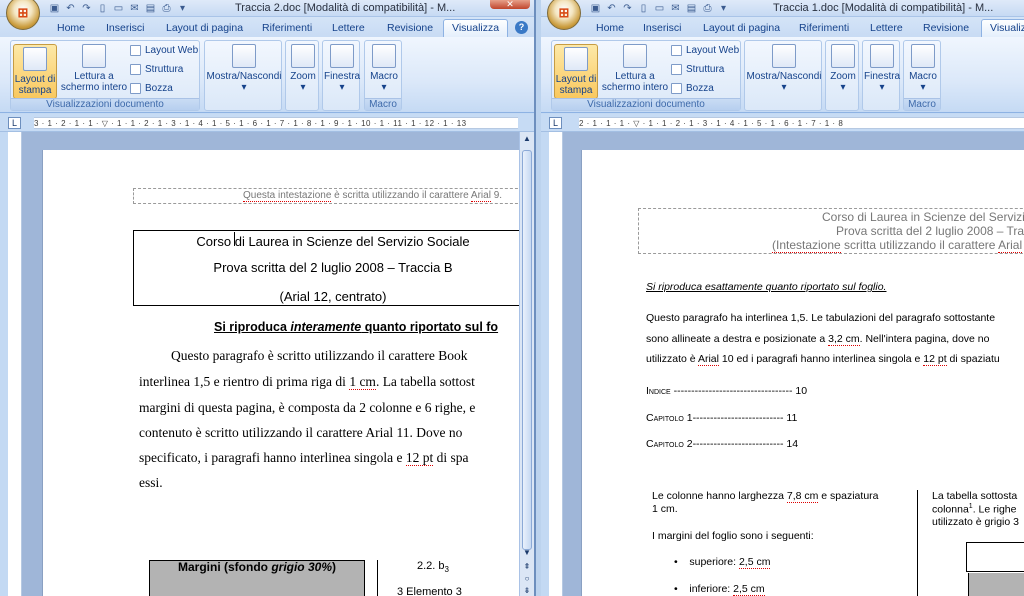 Image resolution: width=1024 pixels, height=596 pixels. I want to click on browse-object-icon: ○, so click(527, 579).